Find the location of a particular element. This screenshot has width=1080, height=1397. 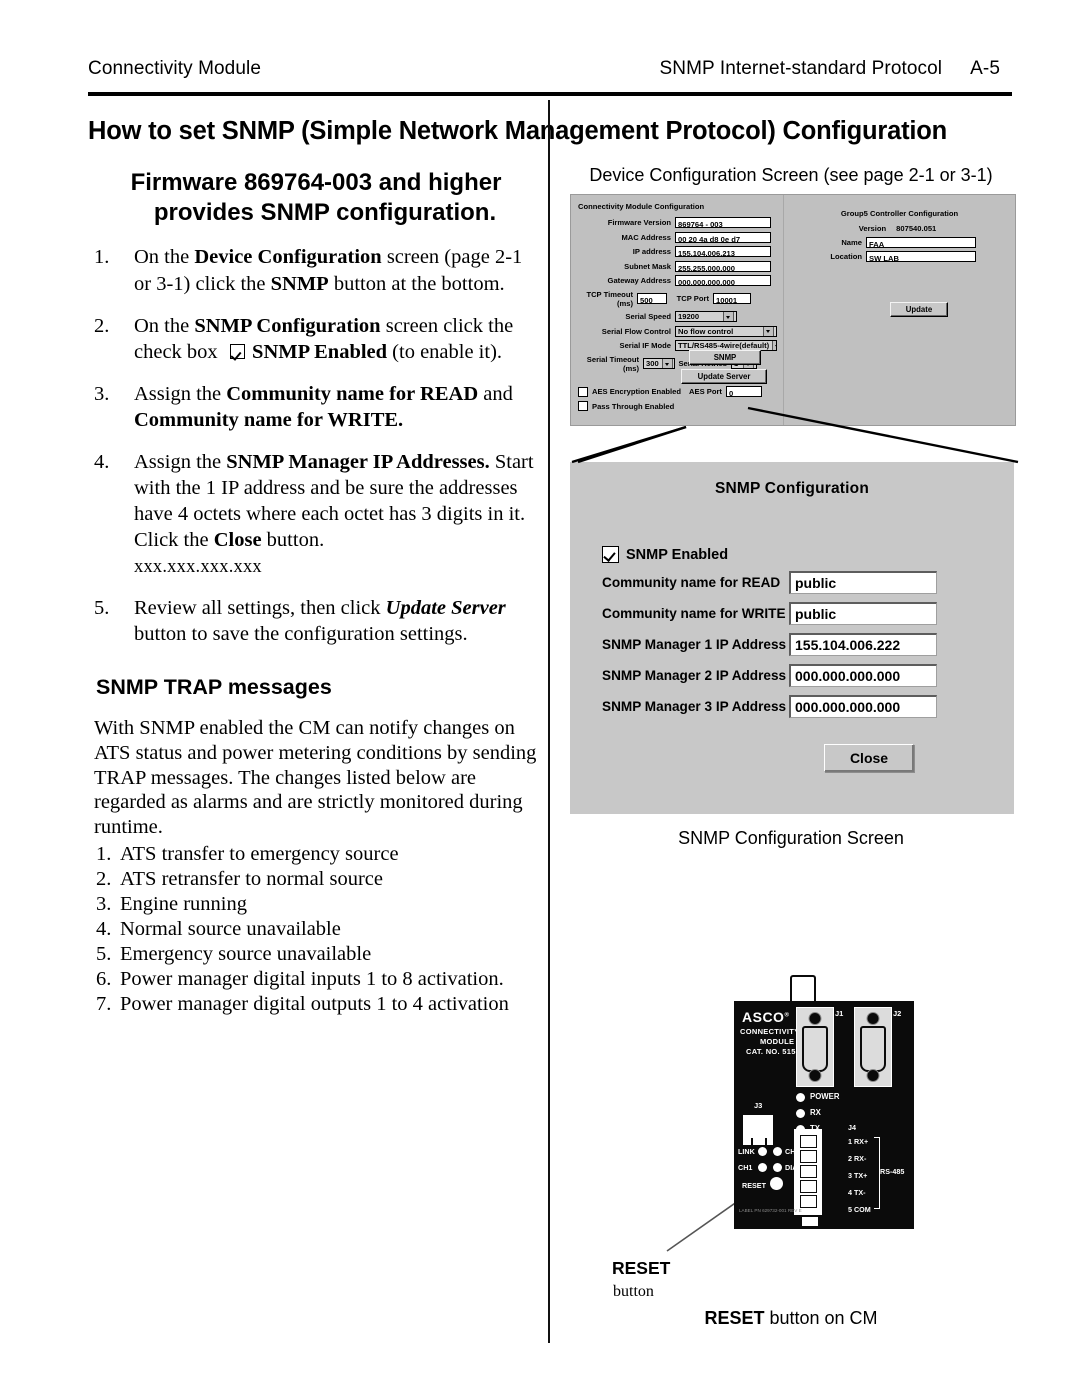

serial-speed-select: 19200 is located at coordinates (706, 316).